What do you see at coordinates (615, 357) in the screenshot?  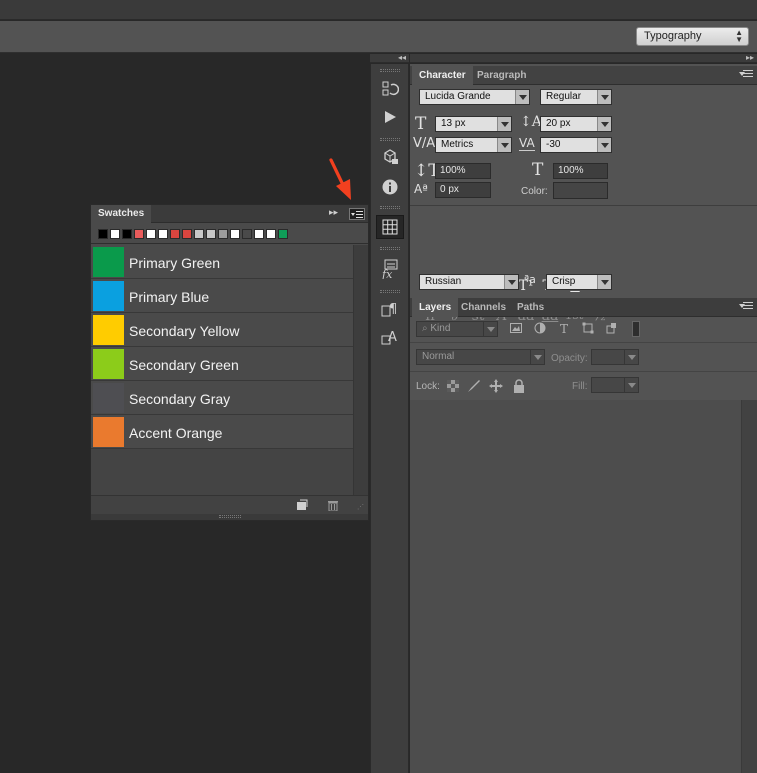 I see `opacity-field` at bounding box center [615, 357].